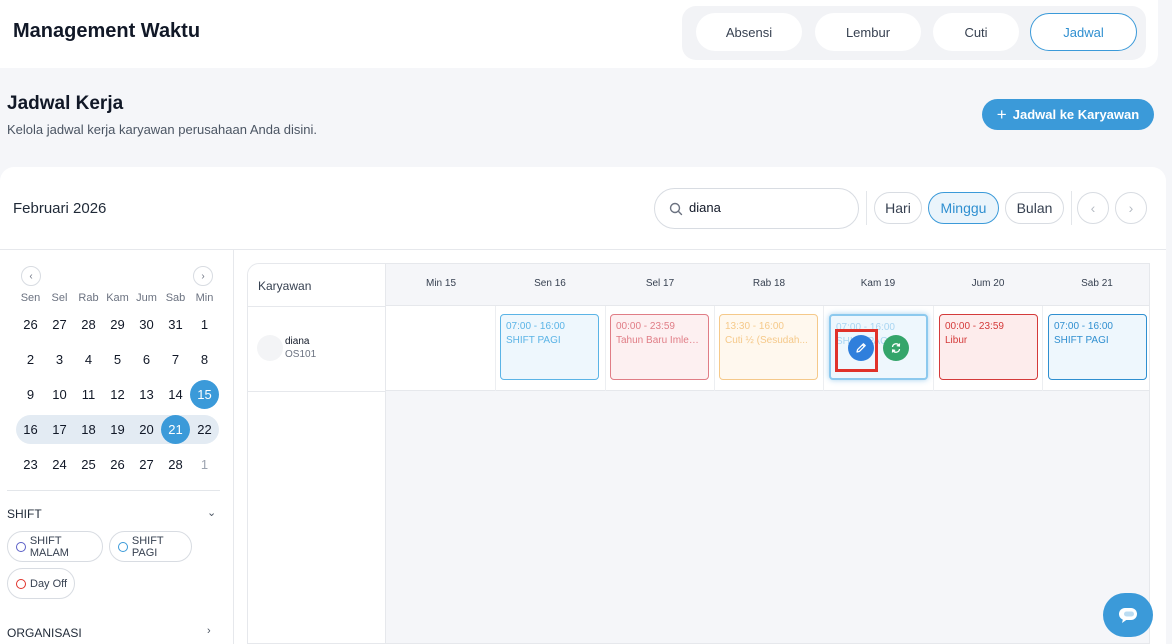 This screenshot has width=1172, height=644. Describe the element at coordinates (117, 359) in the screenshot. I see `mini-cal-day: 5` at that location.